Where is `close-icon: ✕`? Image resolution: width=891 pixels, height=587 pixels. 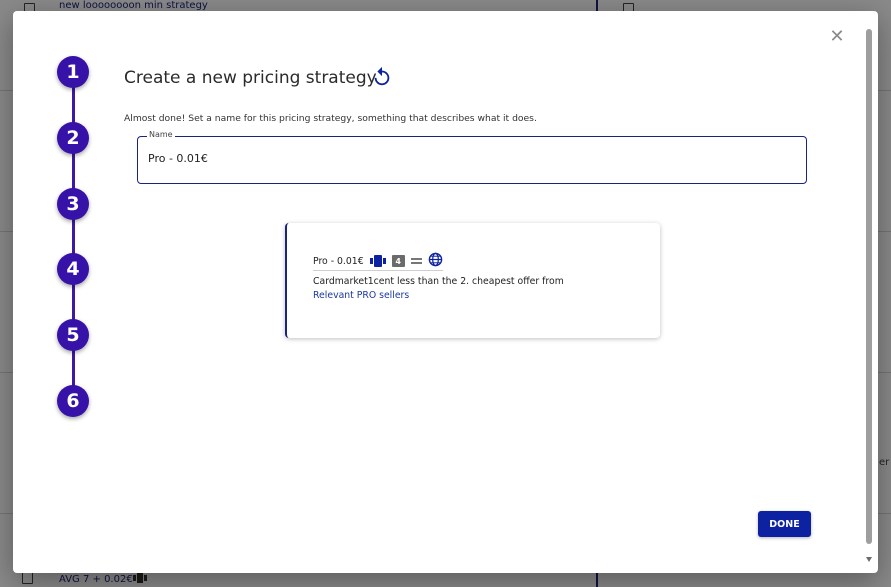
close-icon: ✕ is located at coordinates (837, 37).